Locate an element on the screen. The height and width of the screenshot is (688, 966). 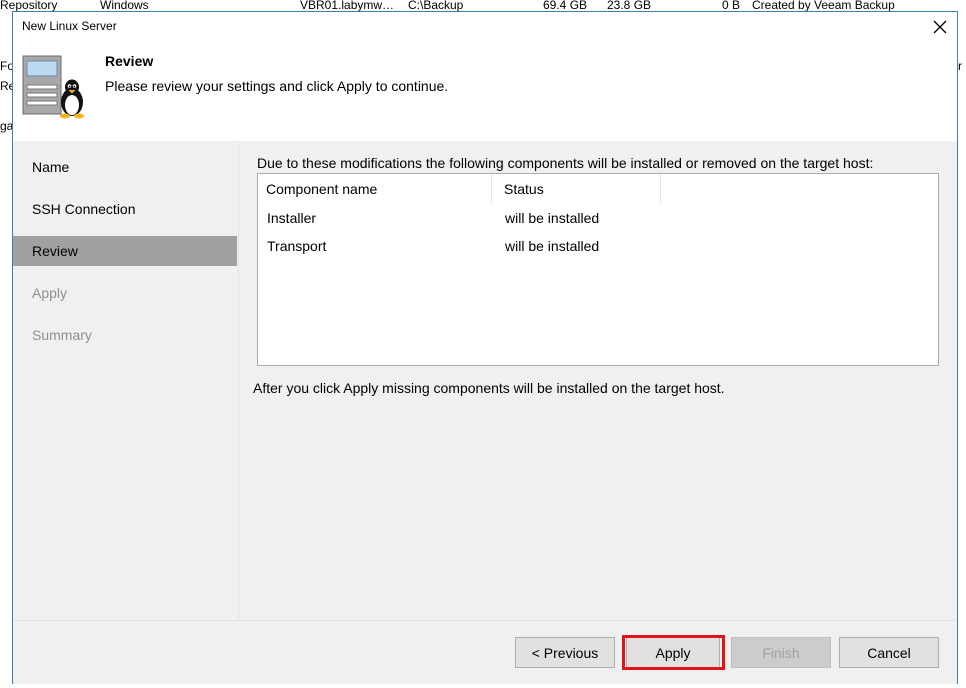
sidebar-item-ssh-connection: SSH Connection is located at coordinates (125, 209).